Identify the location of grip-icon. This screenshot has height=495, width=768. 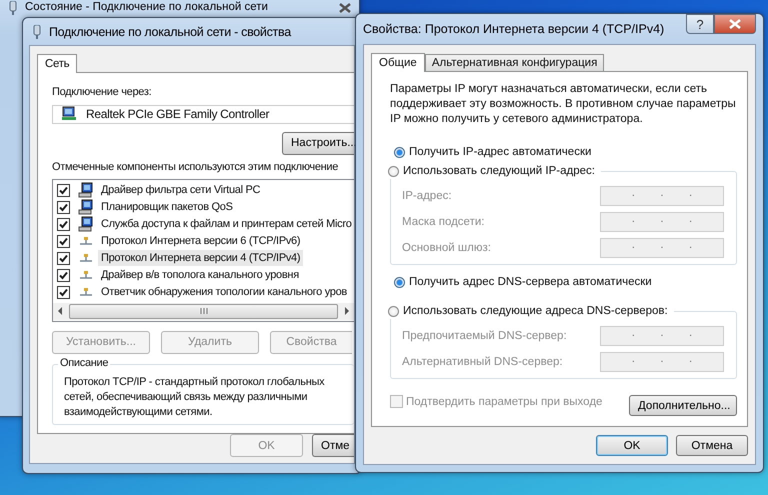
(204, 311).